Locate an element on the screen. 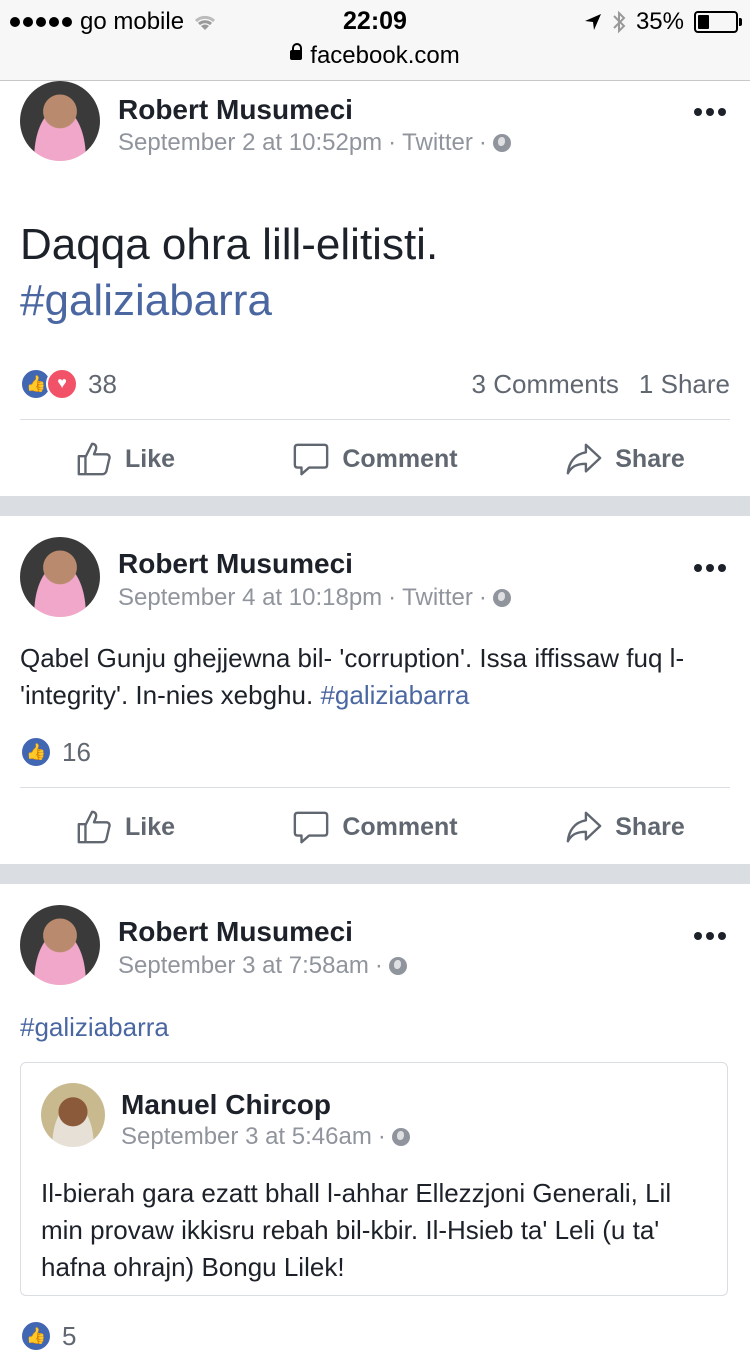 This screenshot has width=750, height=1356. bluetooth-icon is located at coordinates (619, 22).